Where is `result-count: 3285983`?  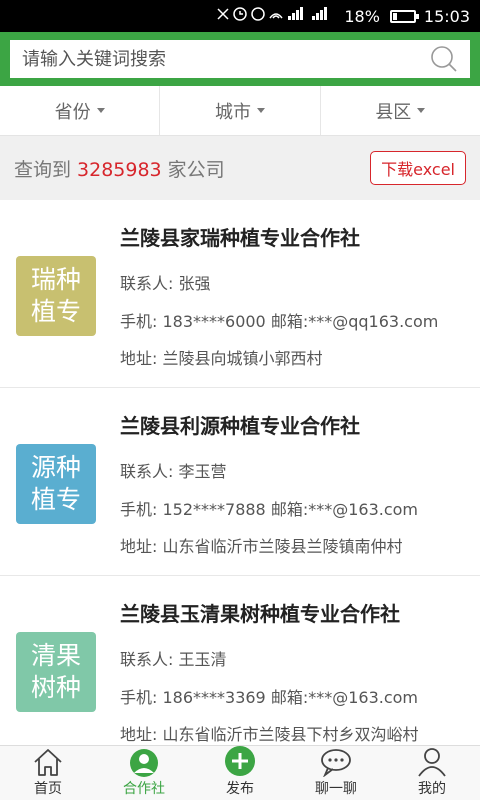 result-count: 3285983 is located at coordinates (119, 169).